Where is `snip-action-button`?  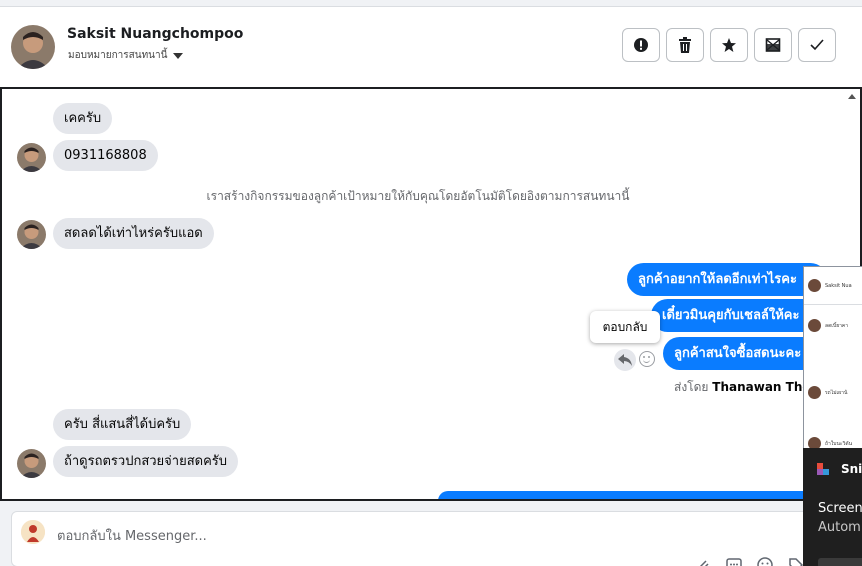
snip-action-button is located at coordinates (840, 562).